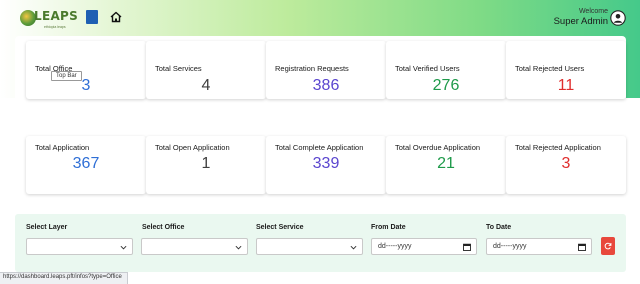  What do you see at coordinates (499, 227) in the screenshot?
I see `to-date-label: To Date` at bounding box center [499, 227].